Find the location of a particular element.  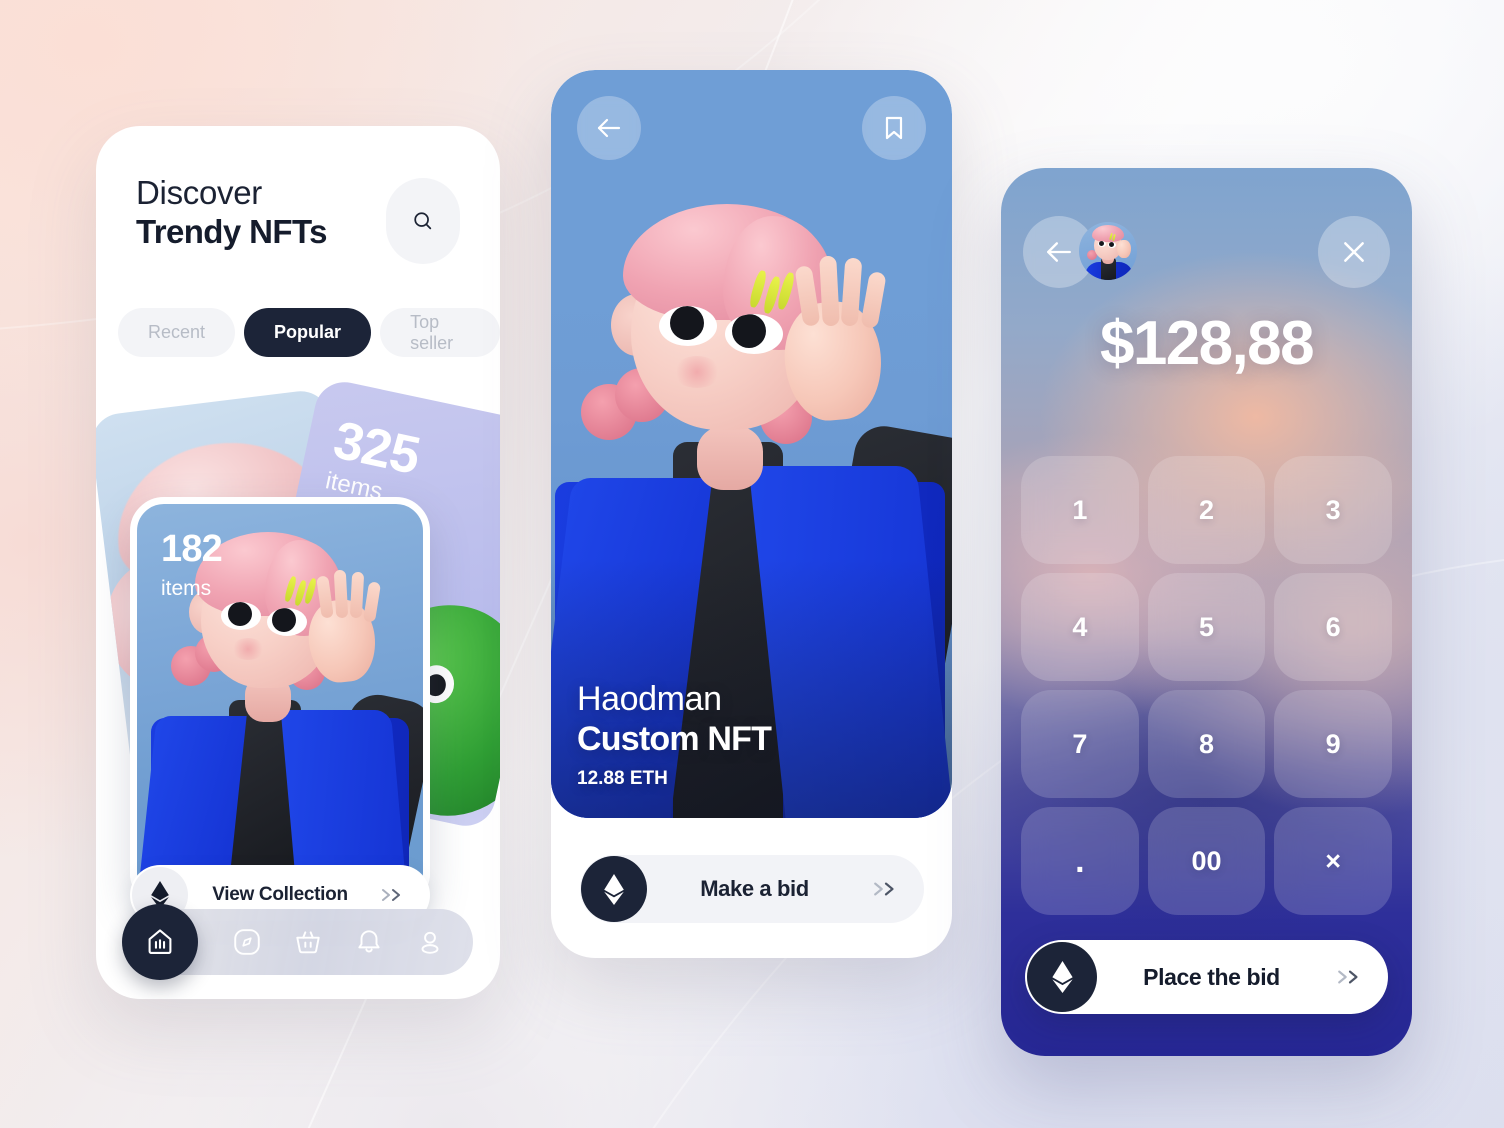

sidebar-item-cart is located at coordinates (308, 942).